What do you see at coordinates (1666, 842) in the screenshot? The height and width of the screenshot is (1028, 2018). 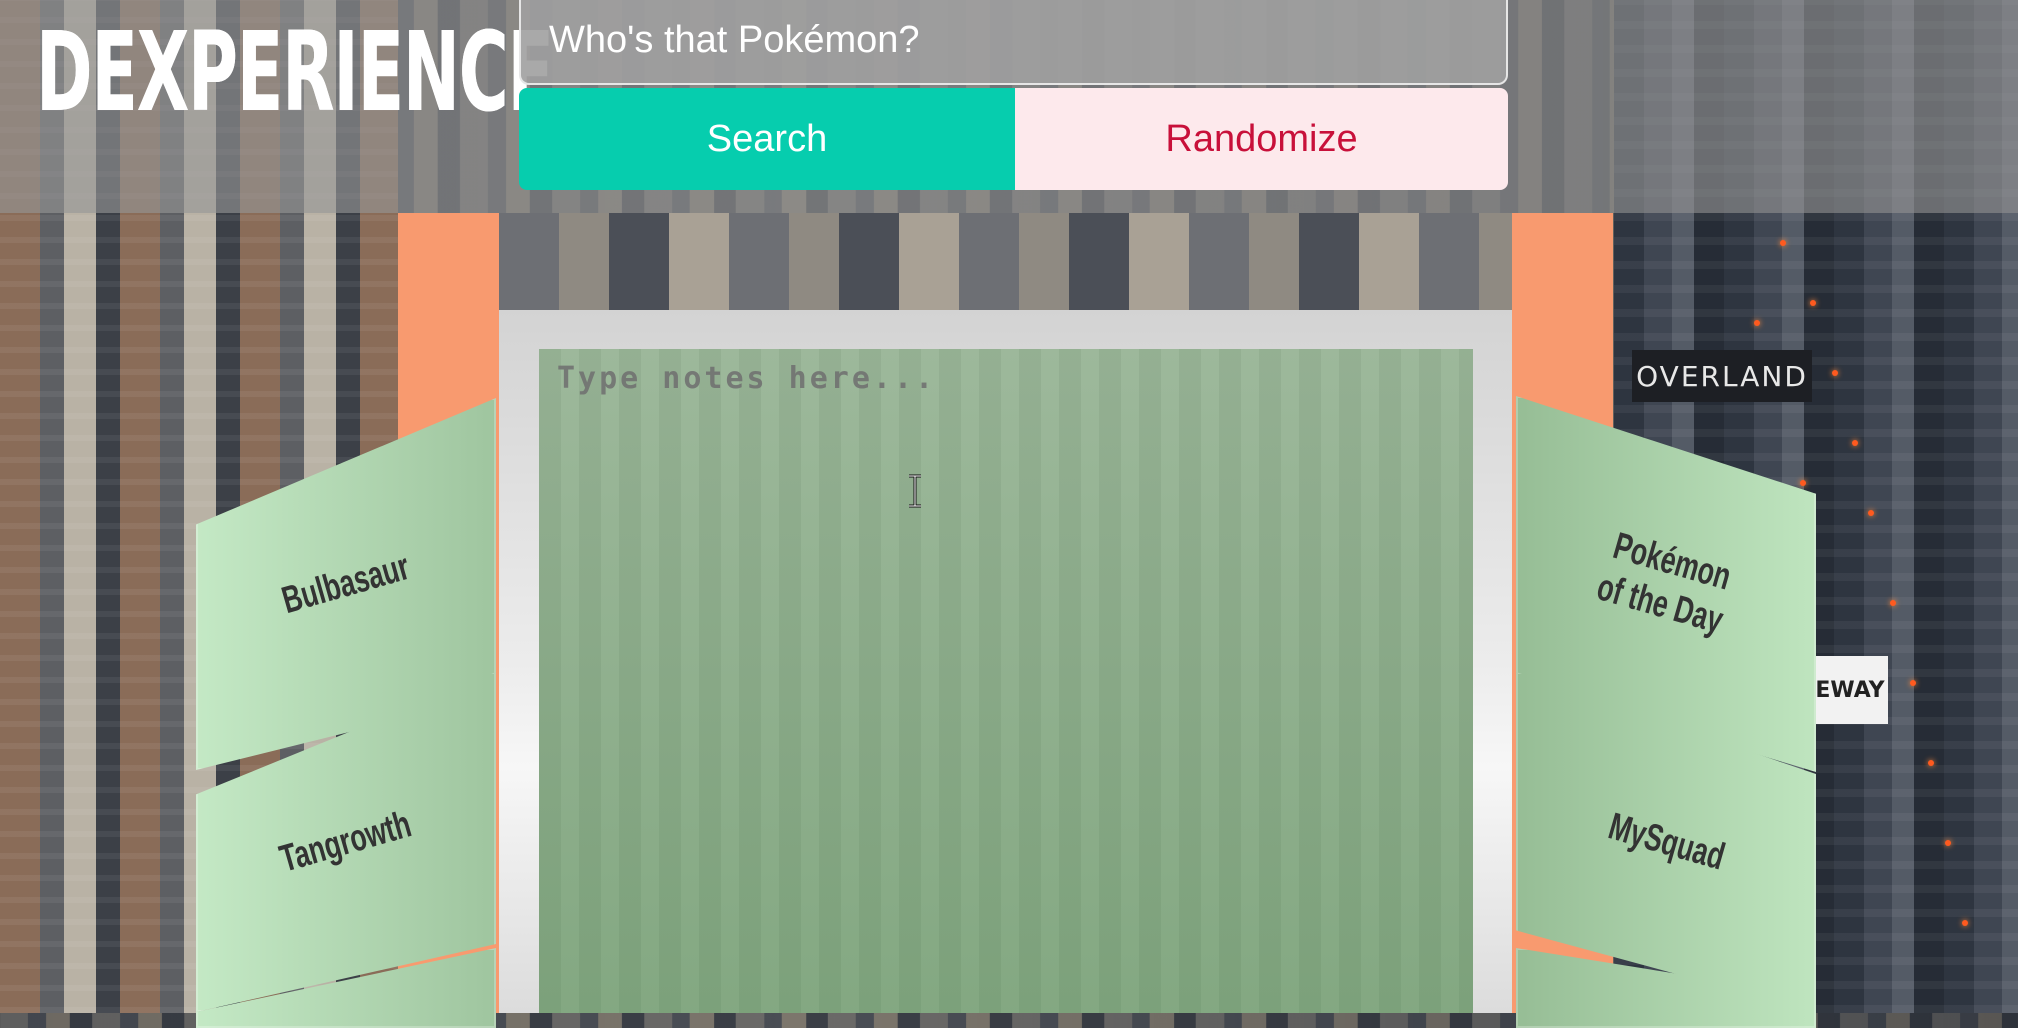 I see `card-mysquad-label: MySquad` at bounding box center [1666, 842].